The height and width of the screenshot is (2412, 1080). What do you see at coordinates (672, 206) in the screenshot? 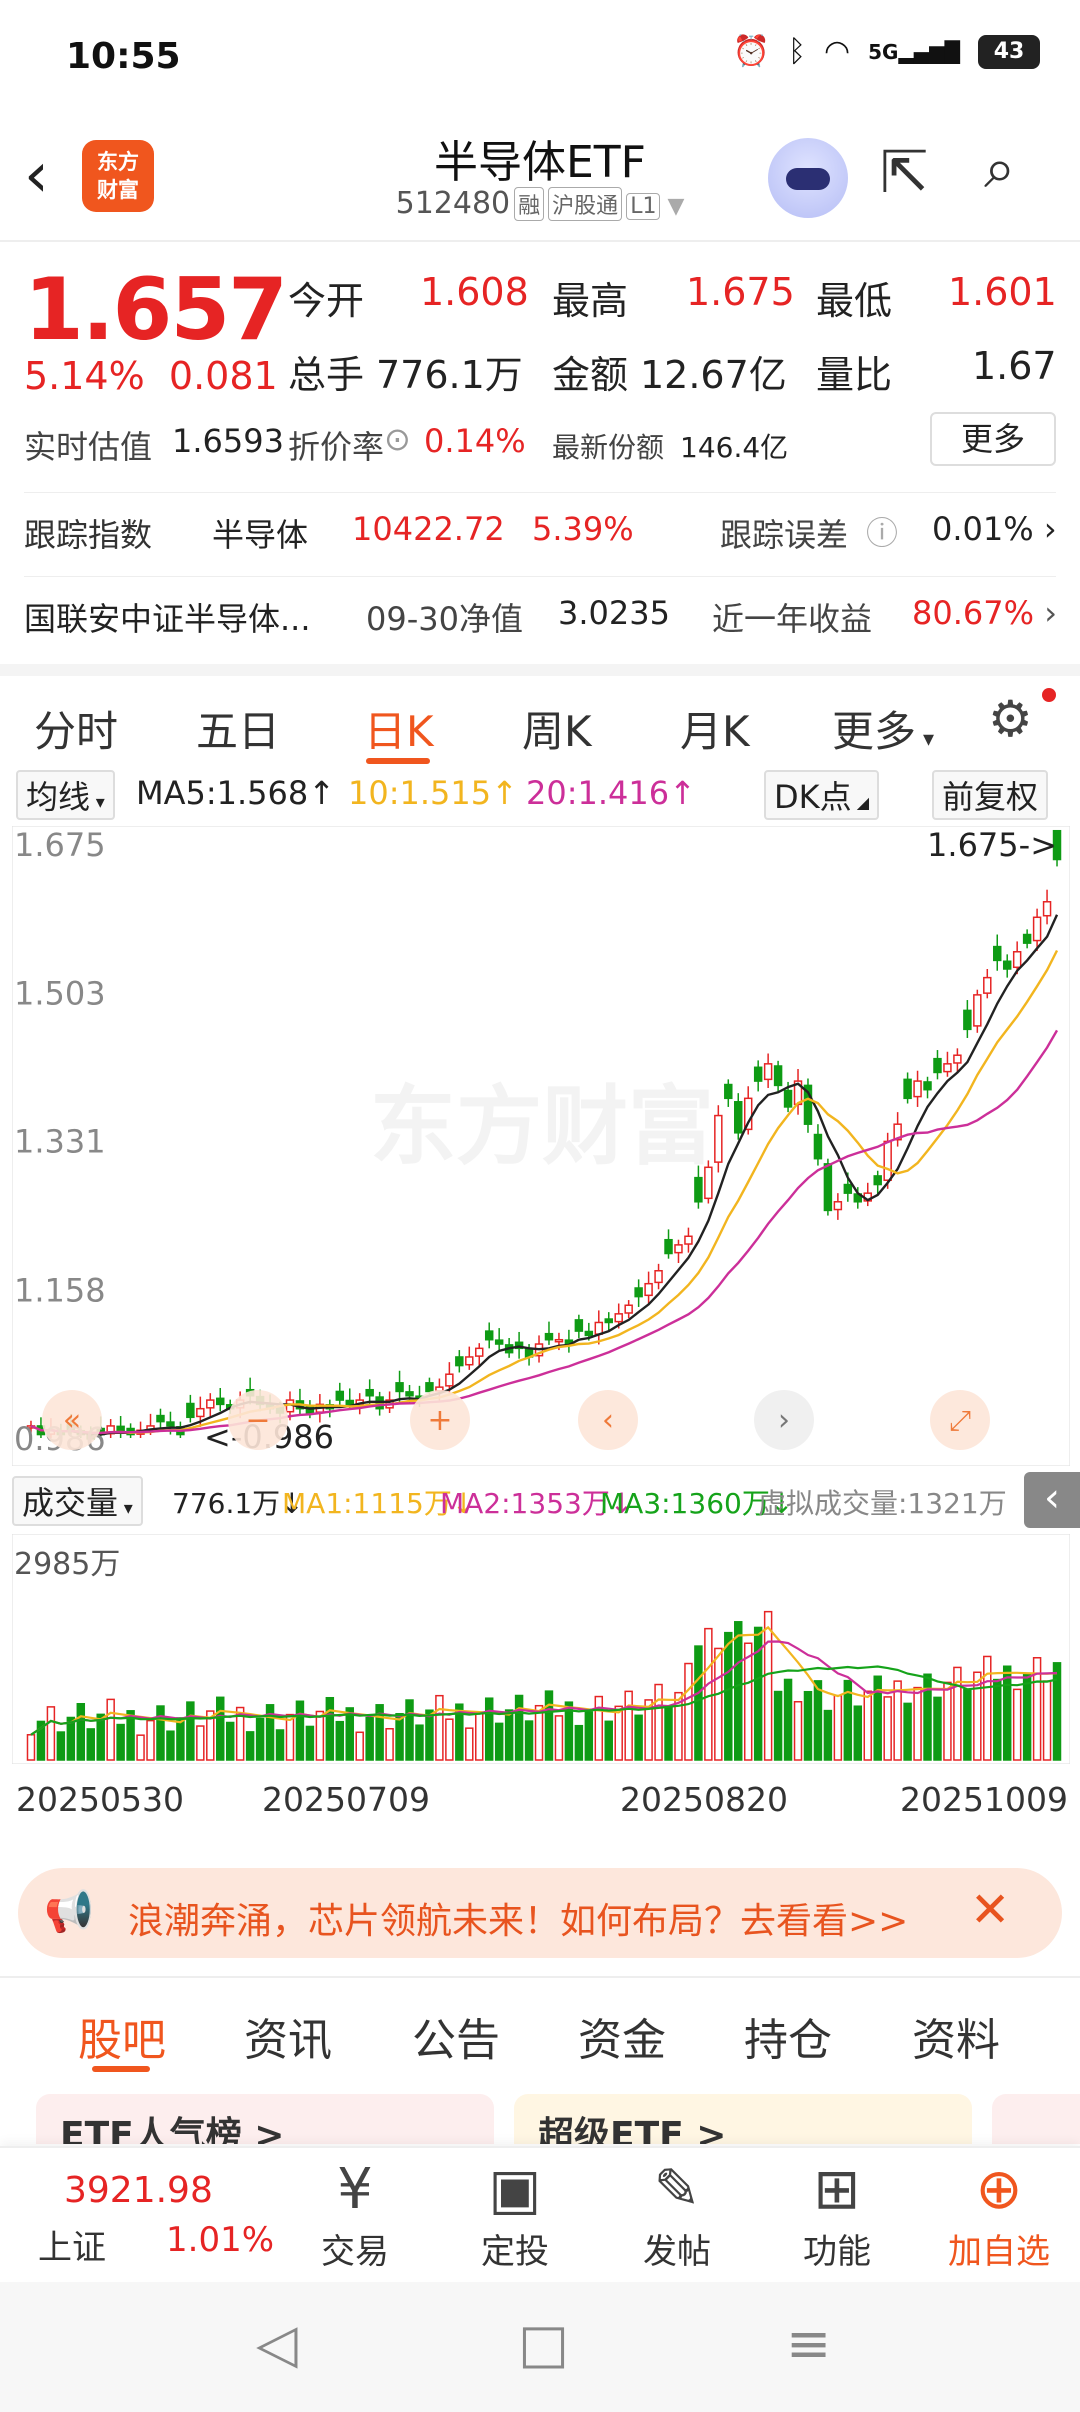
I see `dropdown-icon: ▼` at bounding box center [672, 206].